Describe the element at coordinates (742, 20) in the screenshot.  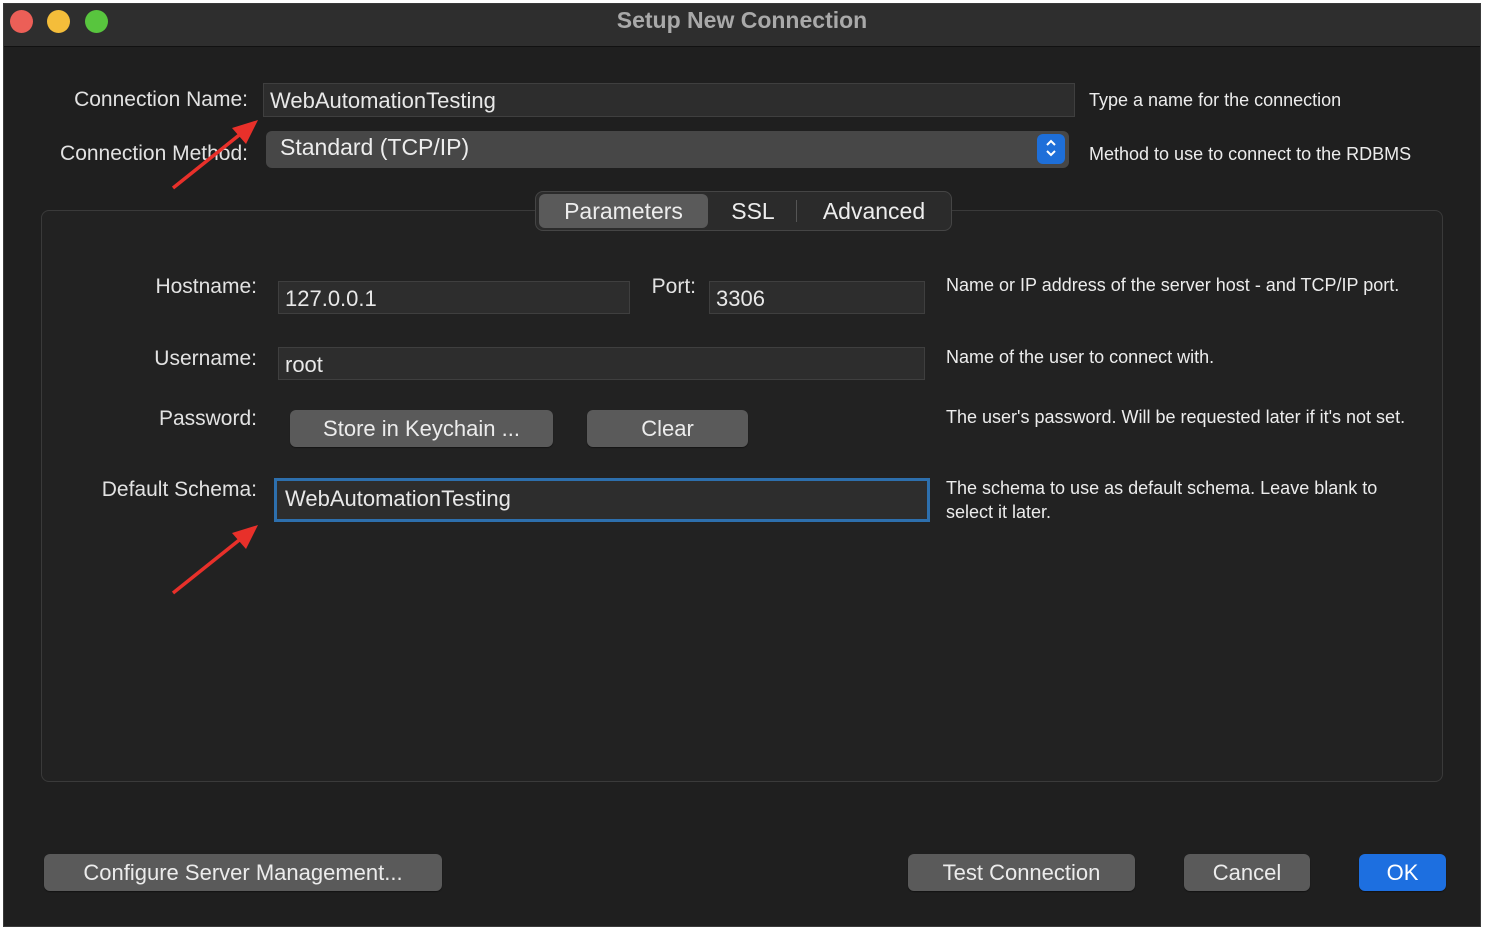
I see `window-title: Setup New Connection` at that location.